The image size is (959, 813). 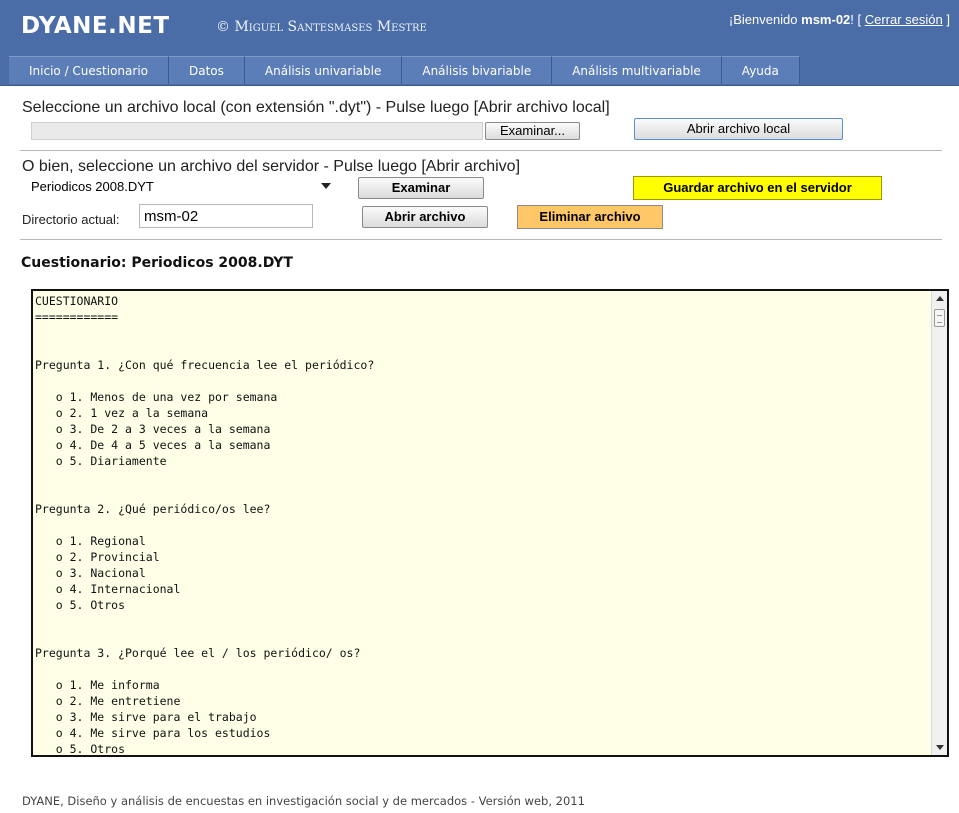 I want to click on copyright-text: © Miguel Santesmases Mestre, so click(x=321, y=27).